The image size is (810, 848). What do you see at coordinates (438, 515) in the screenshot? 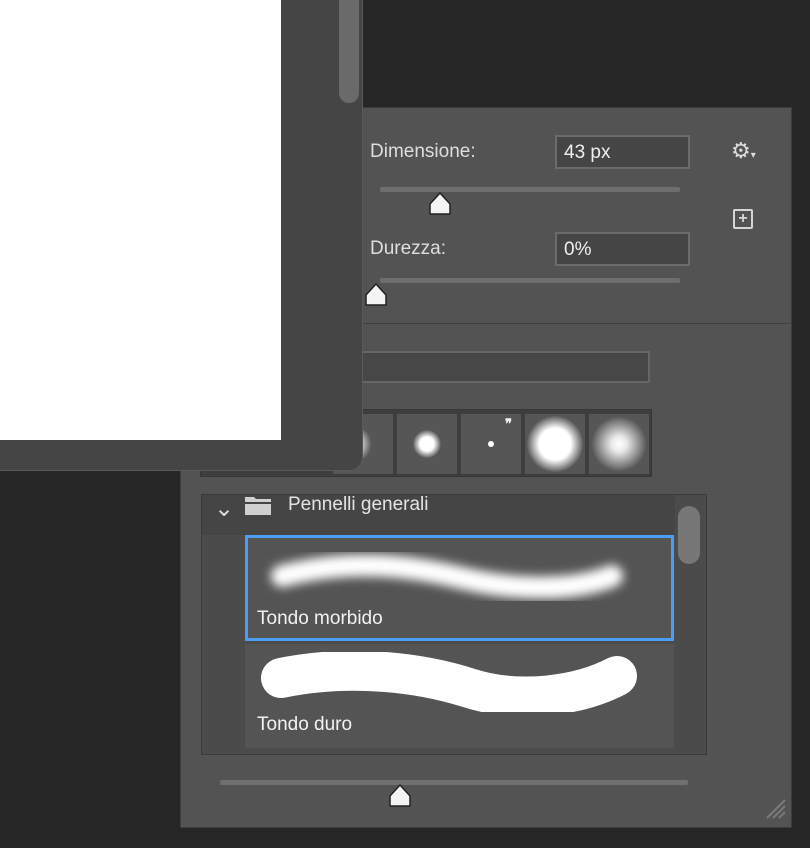
I see `brush-group-row` at bounding box center [438, 515].